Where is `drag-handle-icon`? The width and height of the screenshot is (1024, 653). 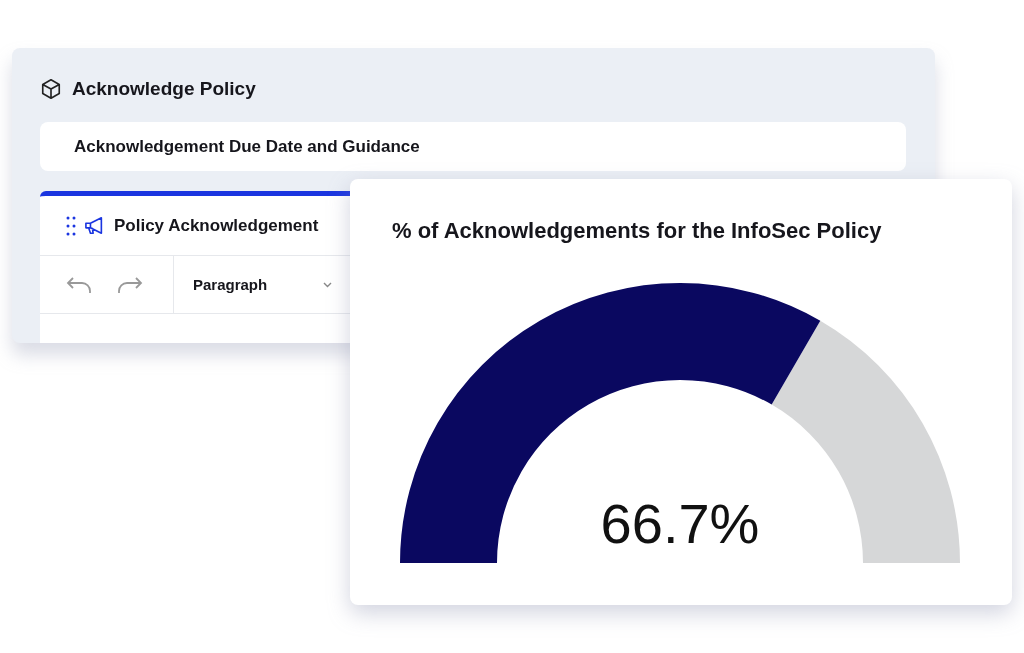 drag-handle-icon is located at coordinates (71, 225).